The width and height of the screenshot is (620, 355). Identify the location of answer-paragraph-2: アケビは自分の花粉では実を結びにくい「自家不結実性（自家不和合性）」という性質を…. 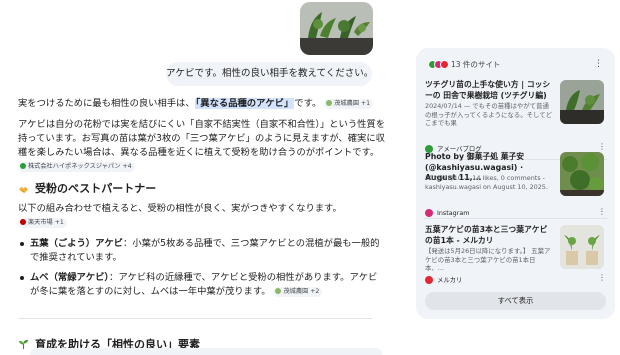
(202, 146).